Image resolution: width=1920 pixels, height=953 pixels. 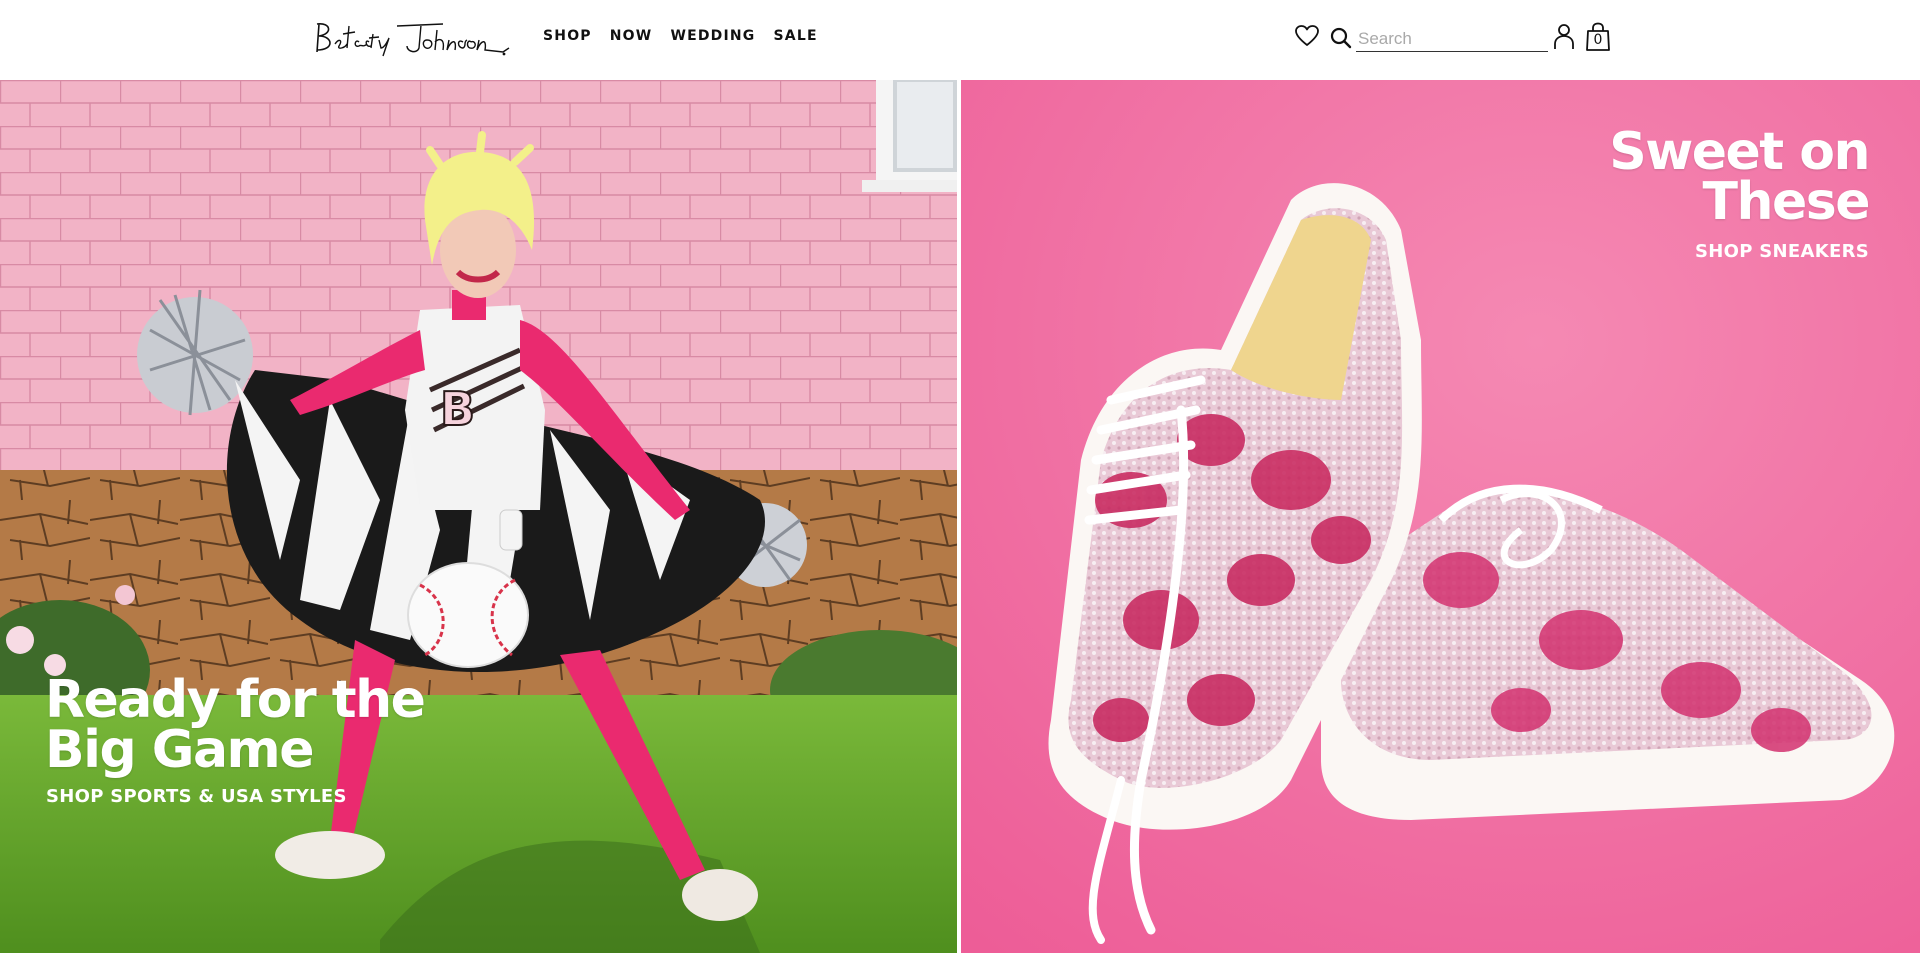 I want to click on brand-logo, so click(x=413, y=38).